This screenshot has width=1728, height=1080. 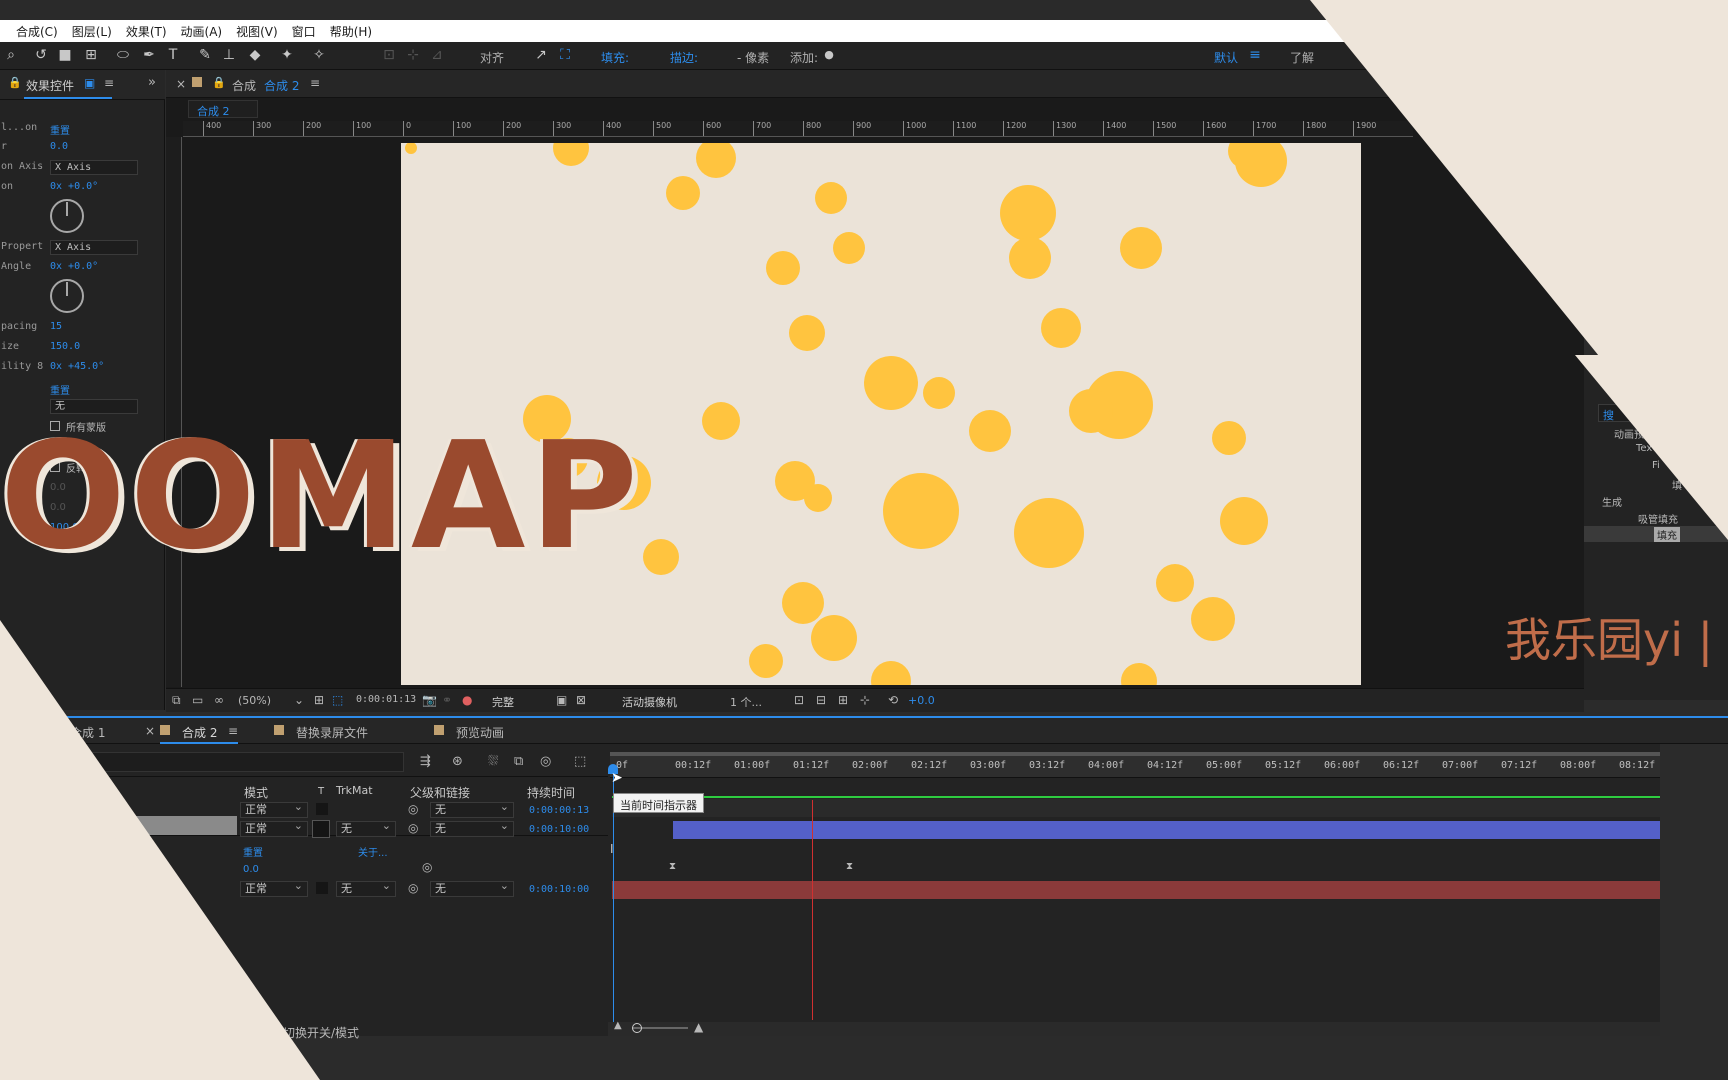 What do you see at coordinates (87, 732) in the screenshot?
I see `tab-comp-1: 合成 1` at bounding box center [87, 732].